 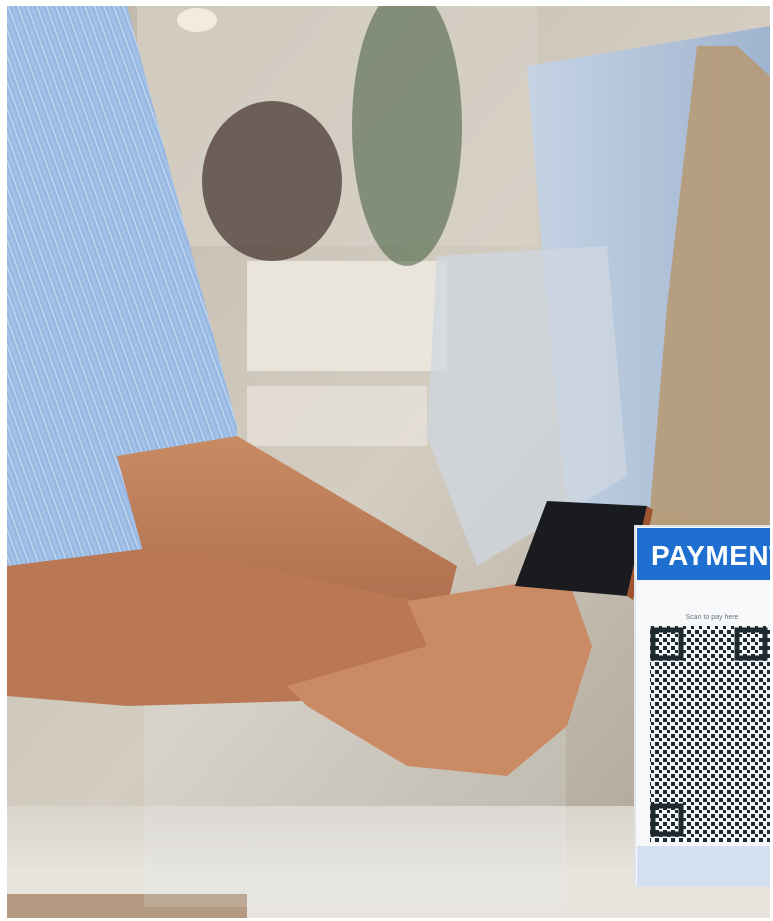 I want to click on shelf-light-lower, so click(x=337, y=416).